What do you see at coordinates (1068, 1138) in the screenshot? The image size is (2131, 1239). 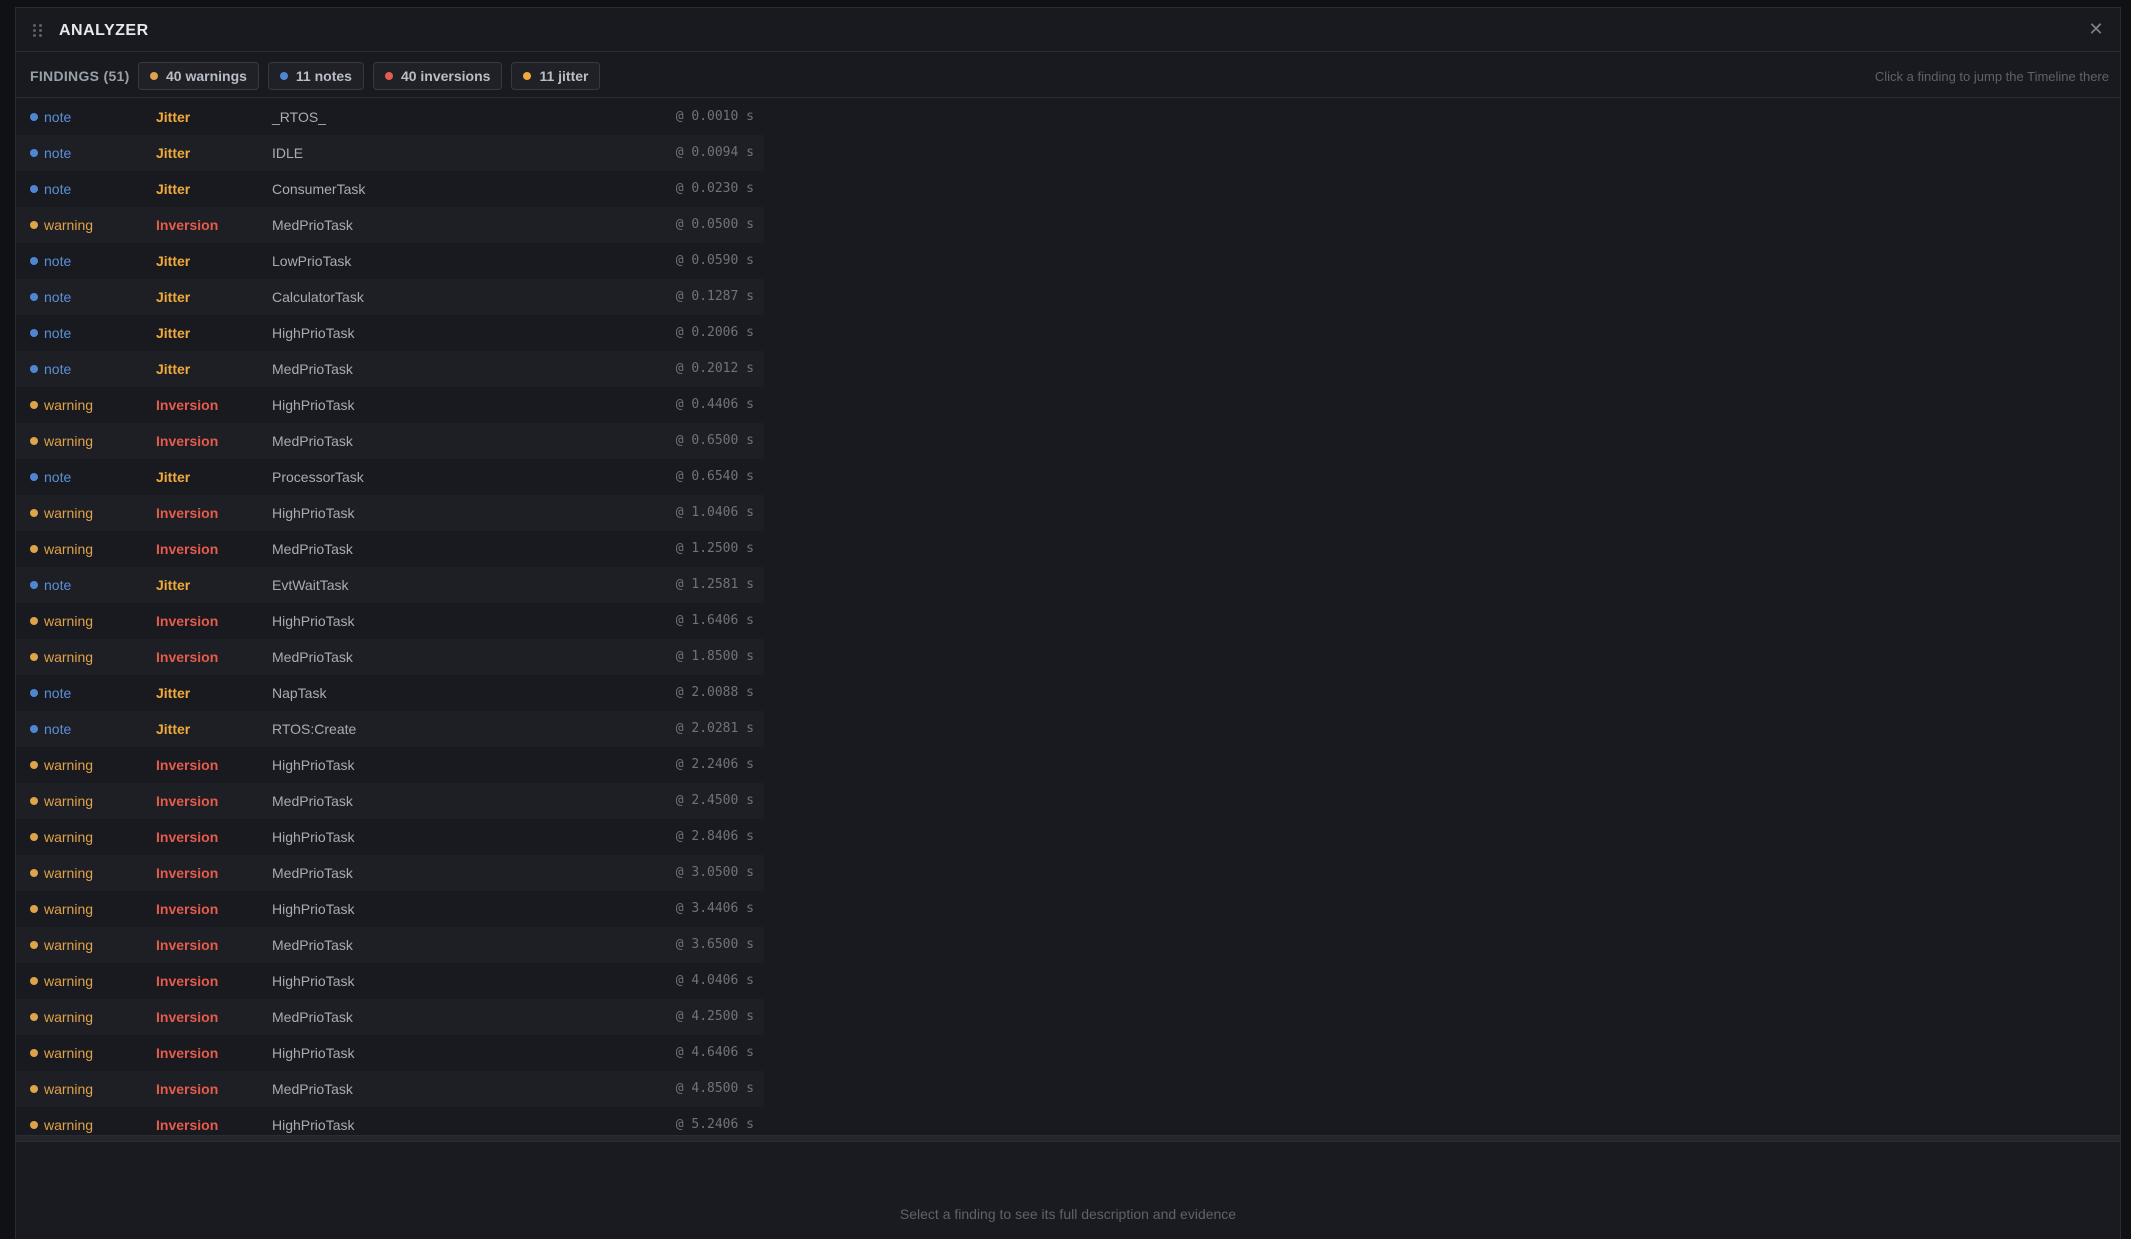 I see `panel-splitter` at bounding box center [1068, 1138].